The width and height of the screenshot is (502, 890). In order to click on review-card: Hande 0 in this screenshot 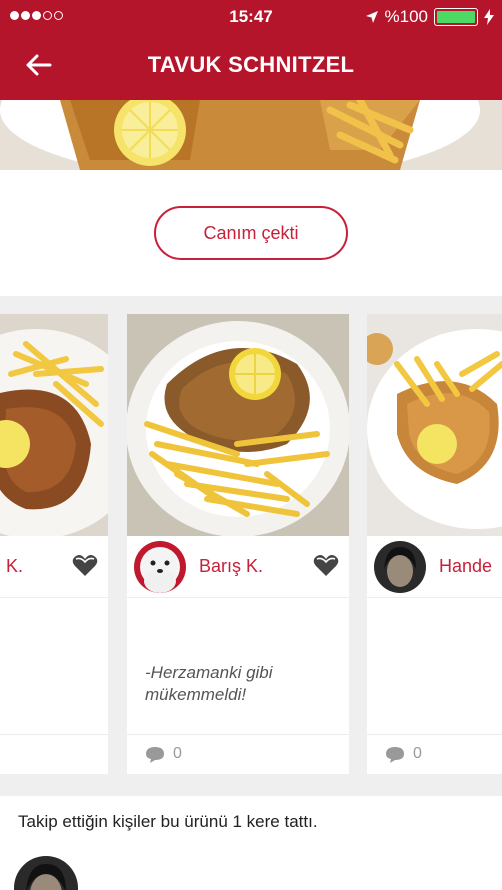, I will do `click(434, 544)`.